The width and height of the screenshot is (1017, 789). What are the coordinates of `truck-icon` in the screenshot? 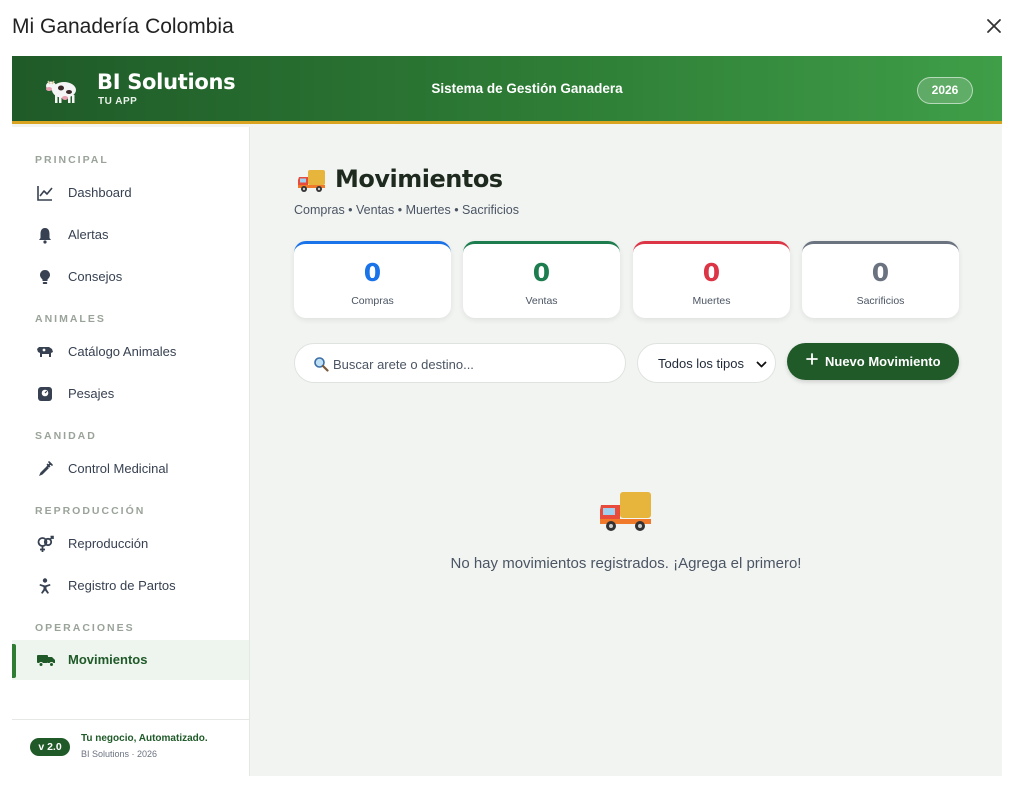 It's located at (46, 661).